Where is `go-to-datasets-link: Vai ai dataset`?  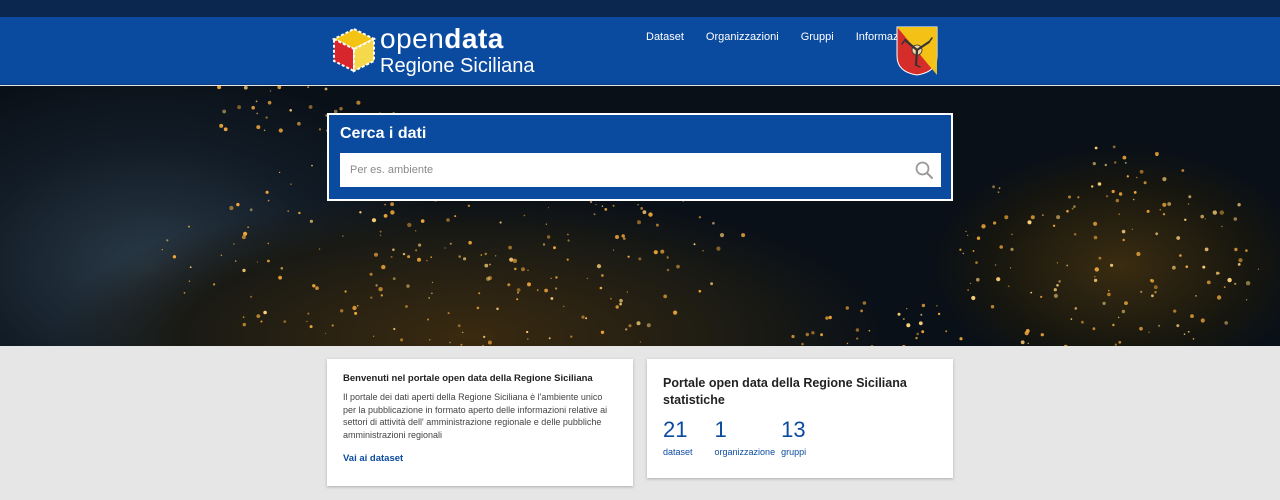 go-to-datasets-link: Vai ai dataset is located at coordinates (373, 458).